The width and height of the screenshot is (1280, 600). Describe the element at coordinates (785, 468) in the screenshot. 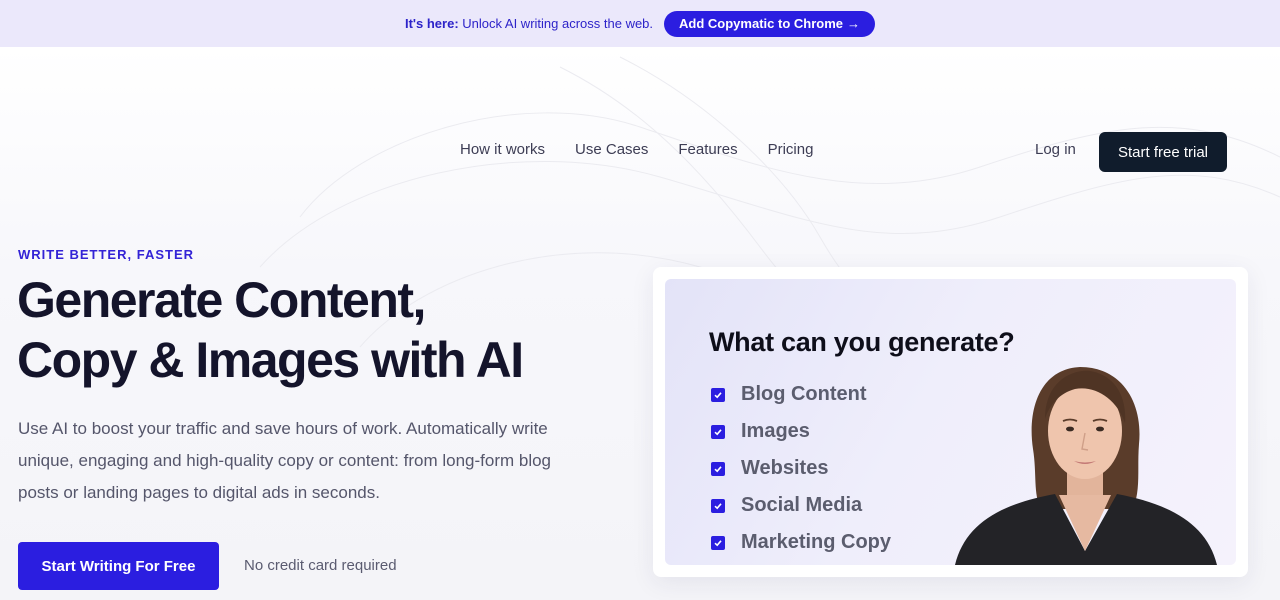

I see `list-item-label: Websites` at that location.